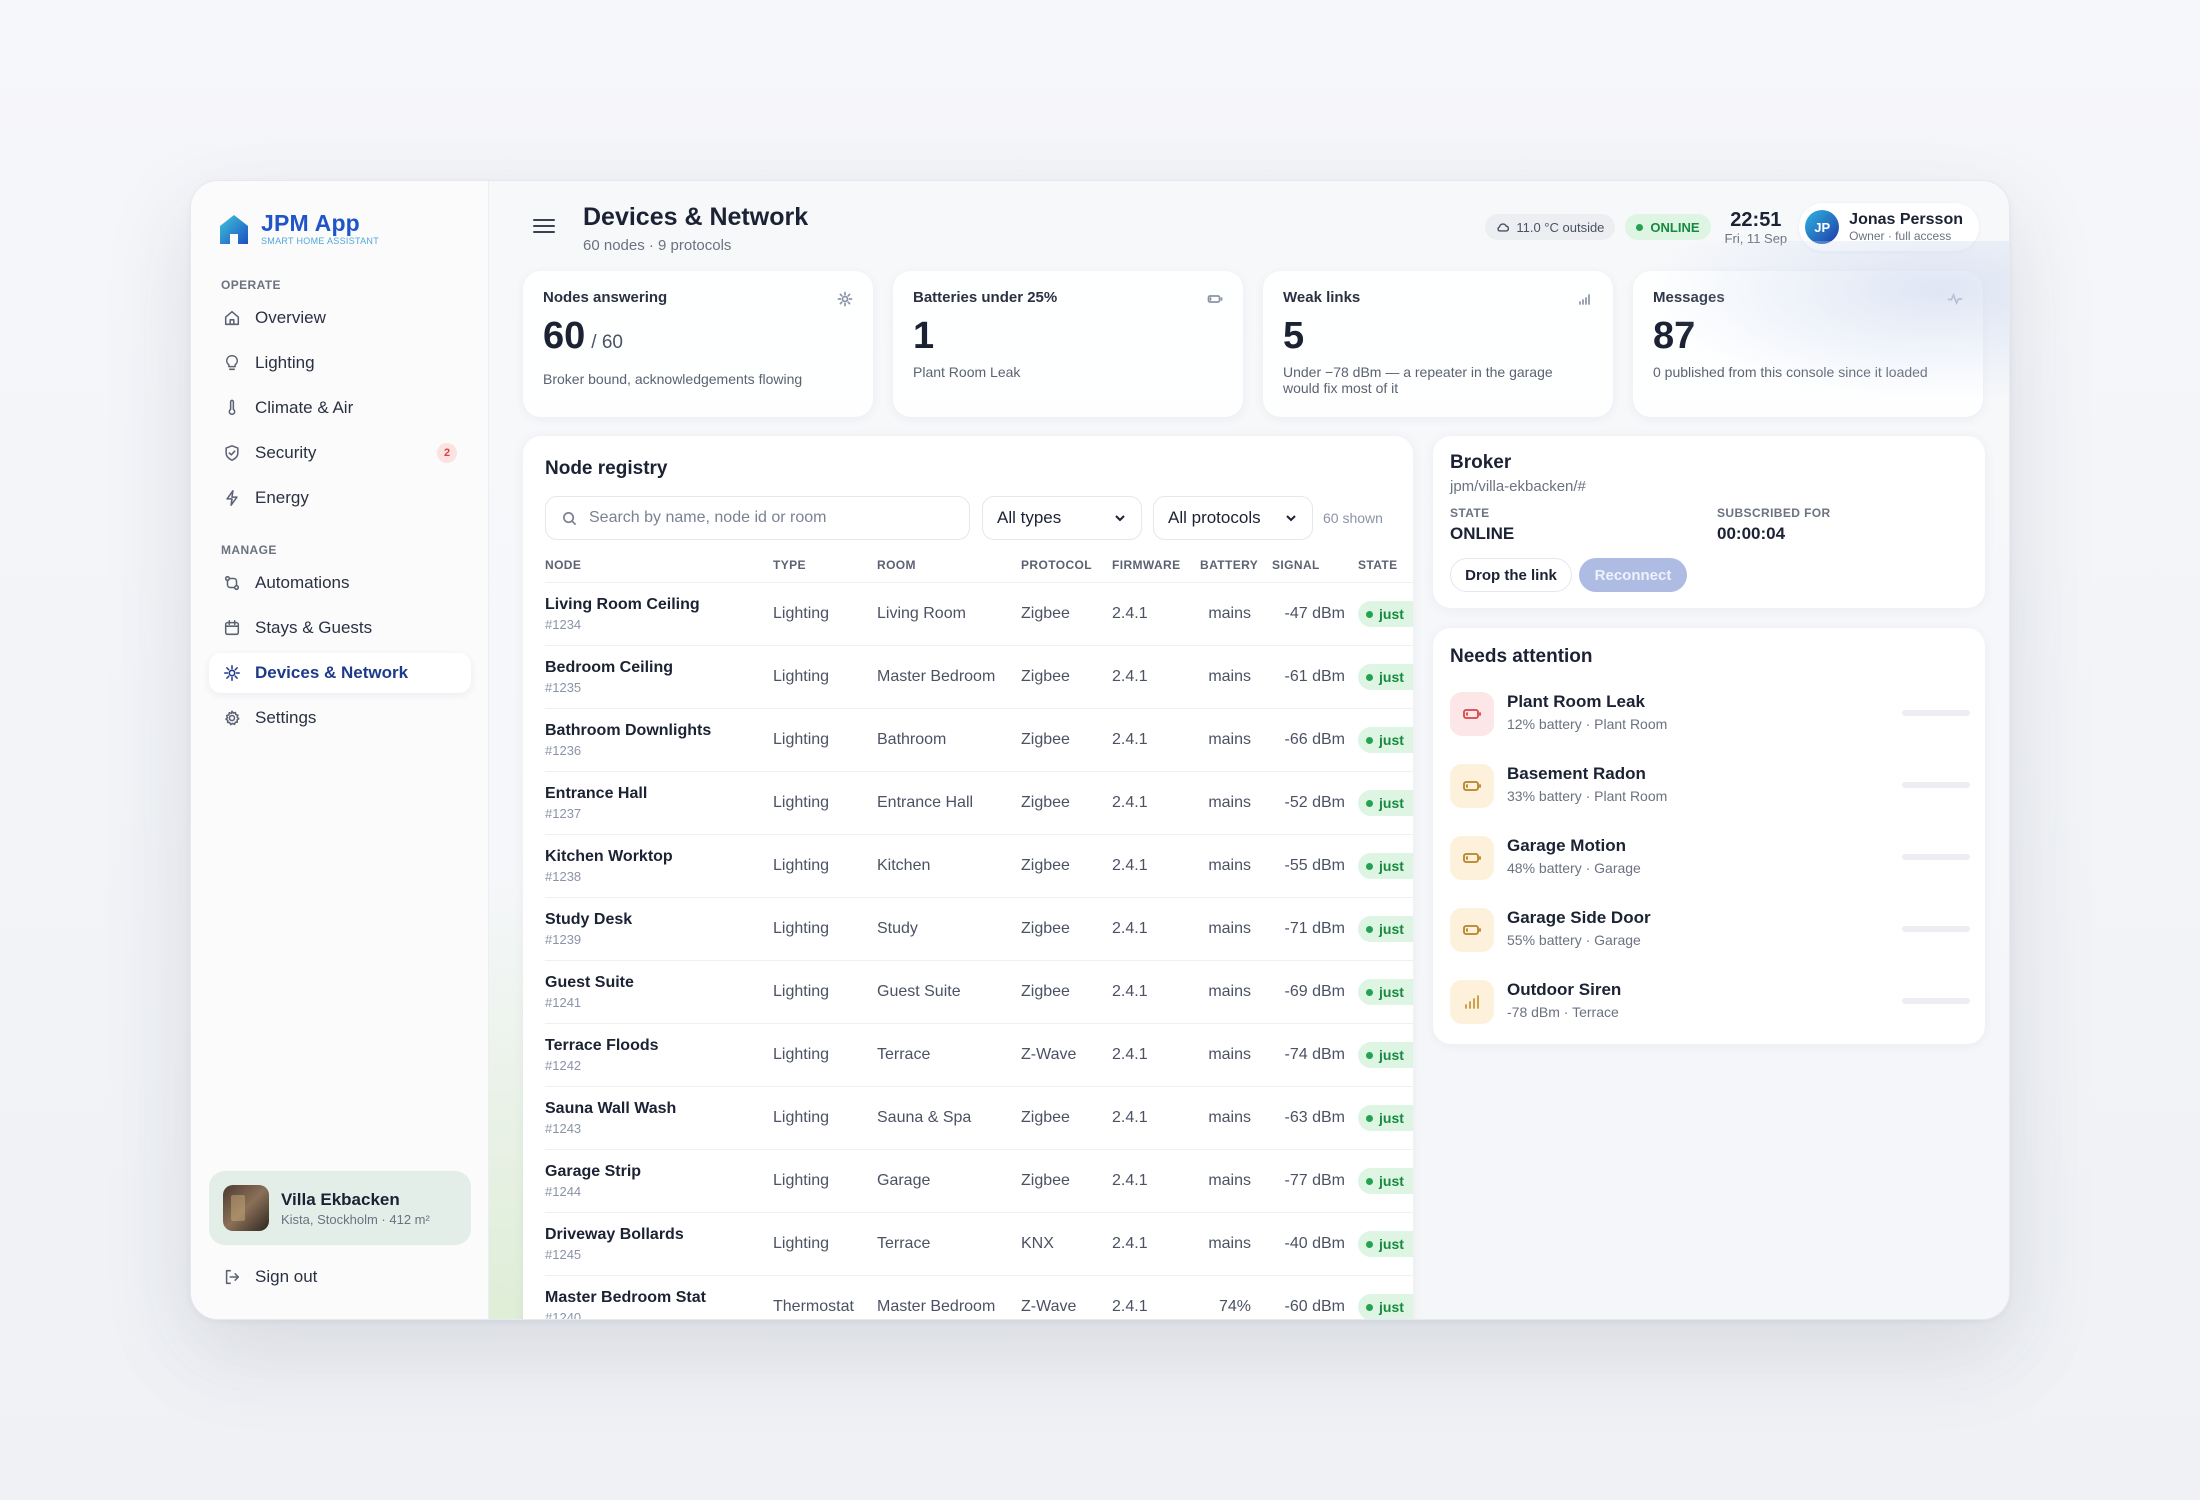  What do you see at coordinates (563, 1128) in the screenshot?
I see `node-id: #1243` at bounding box center [563, 1128].